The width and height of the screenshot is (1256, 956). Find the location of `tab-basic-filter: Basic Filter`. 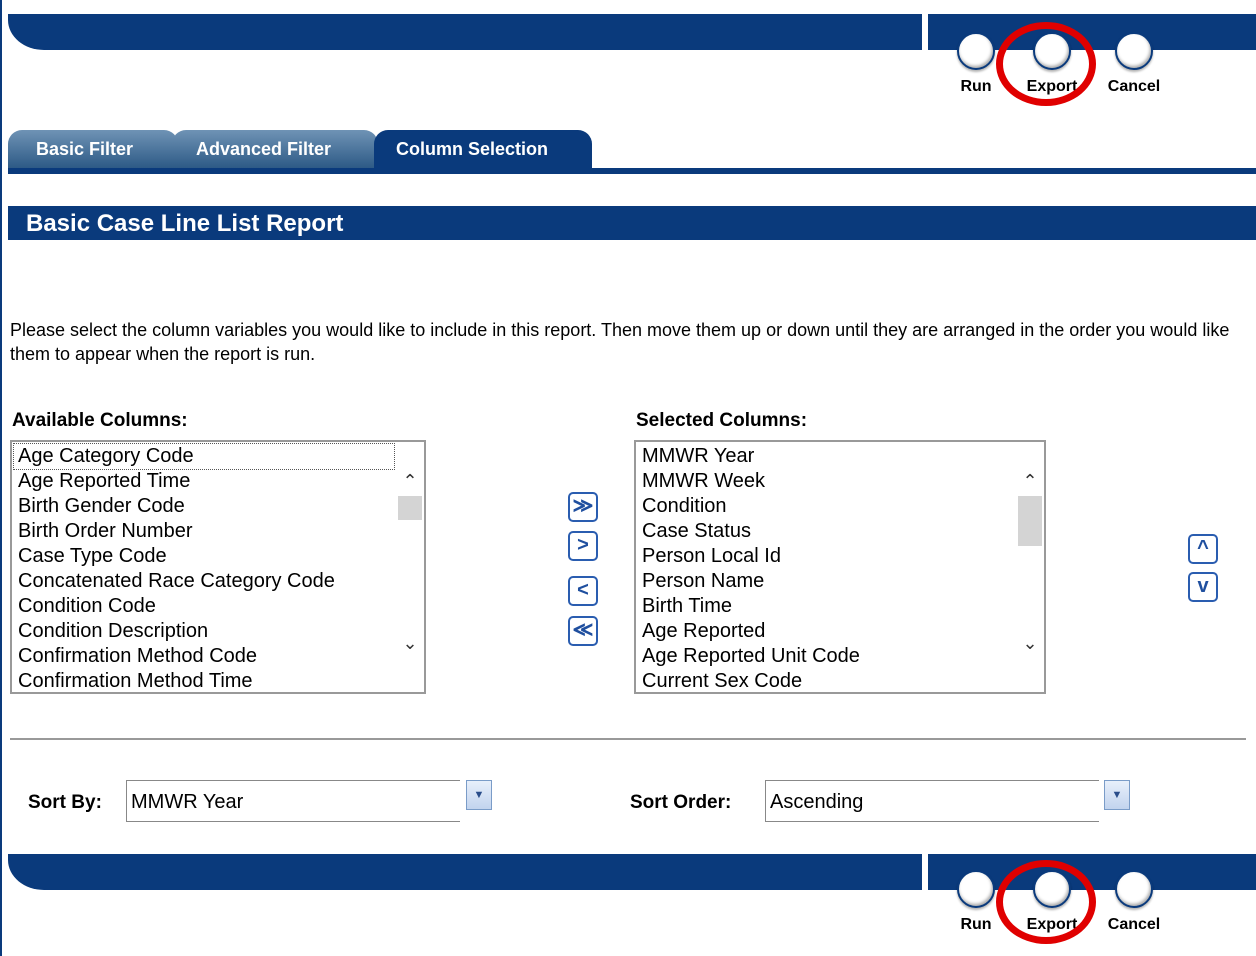

tab-basic-filter: Basic Filter is located at coordinates (93, 149).